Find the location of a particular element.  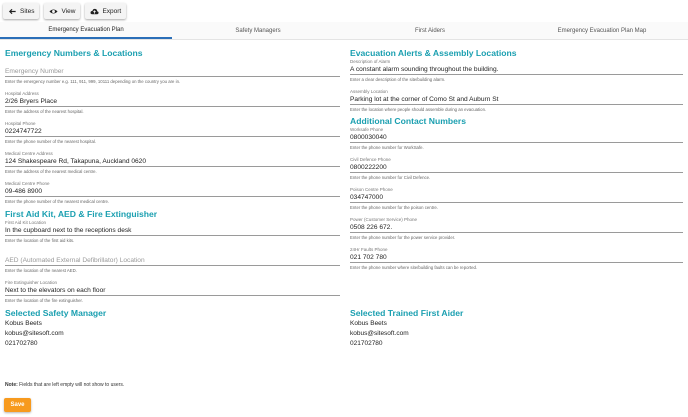

medical-phone-input: 09-486 8900 is located at coordinates (172, 192).